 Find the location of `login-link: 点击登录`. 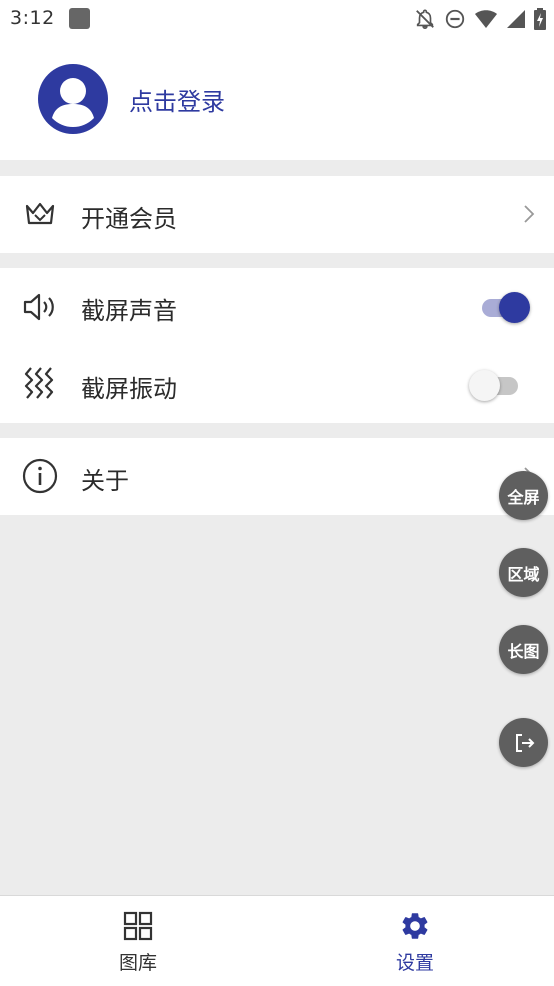

login-link: 点击登录 is located at coordinates (177, 99).